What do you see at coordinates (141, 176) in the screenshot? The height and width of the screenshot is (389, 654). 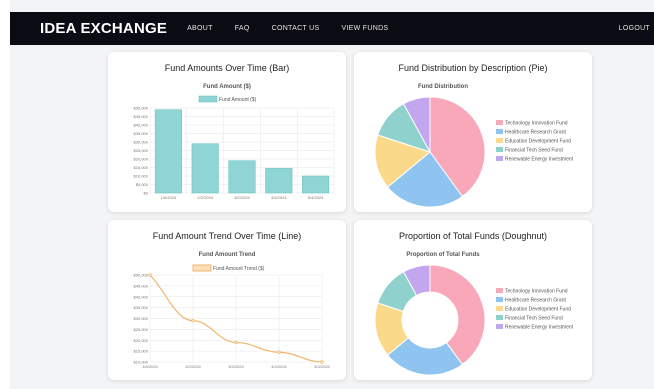 I see `y-tick-label: $10,000` at bounding box center [141, 176].